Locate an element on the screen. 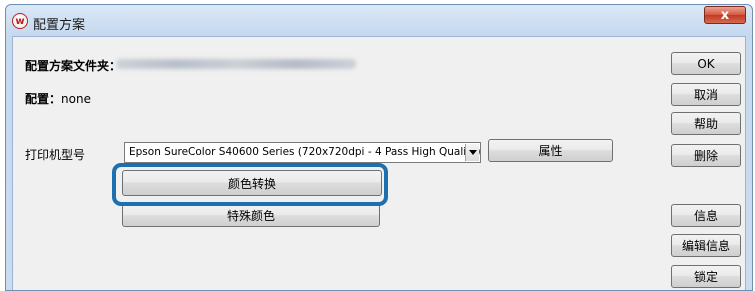 This screenshot has width=755, height=291. close-button: x is located at coordinates (725, 15).